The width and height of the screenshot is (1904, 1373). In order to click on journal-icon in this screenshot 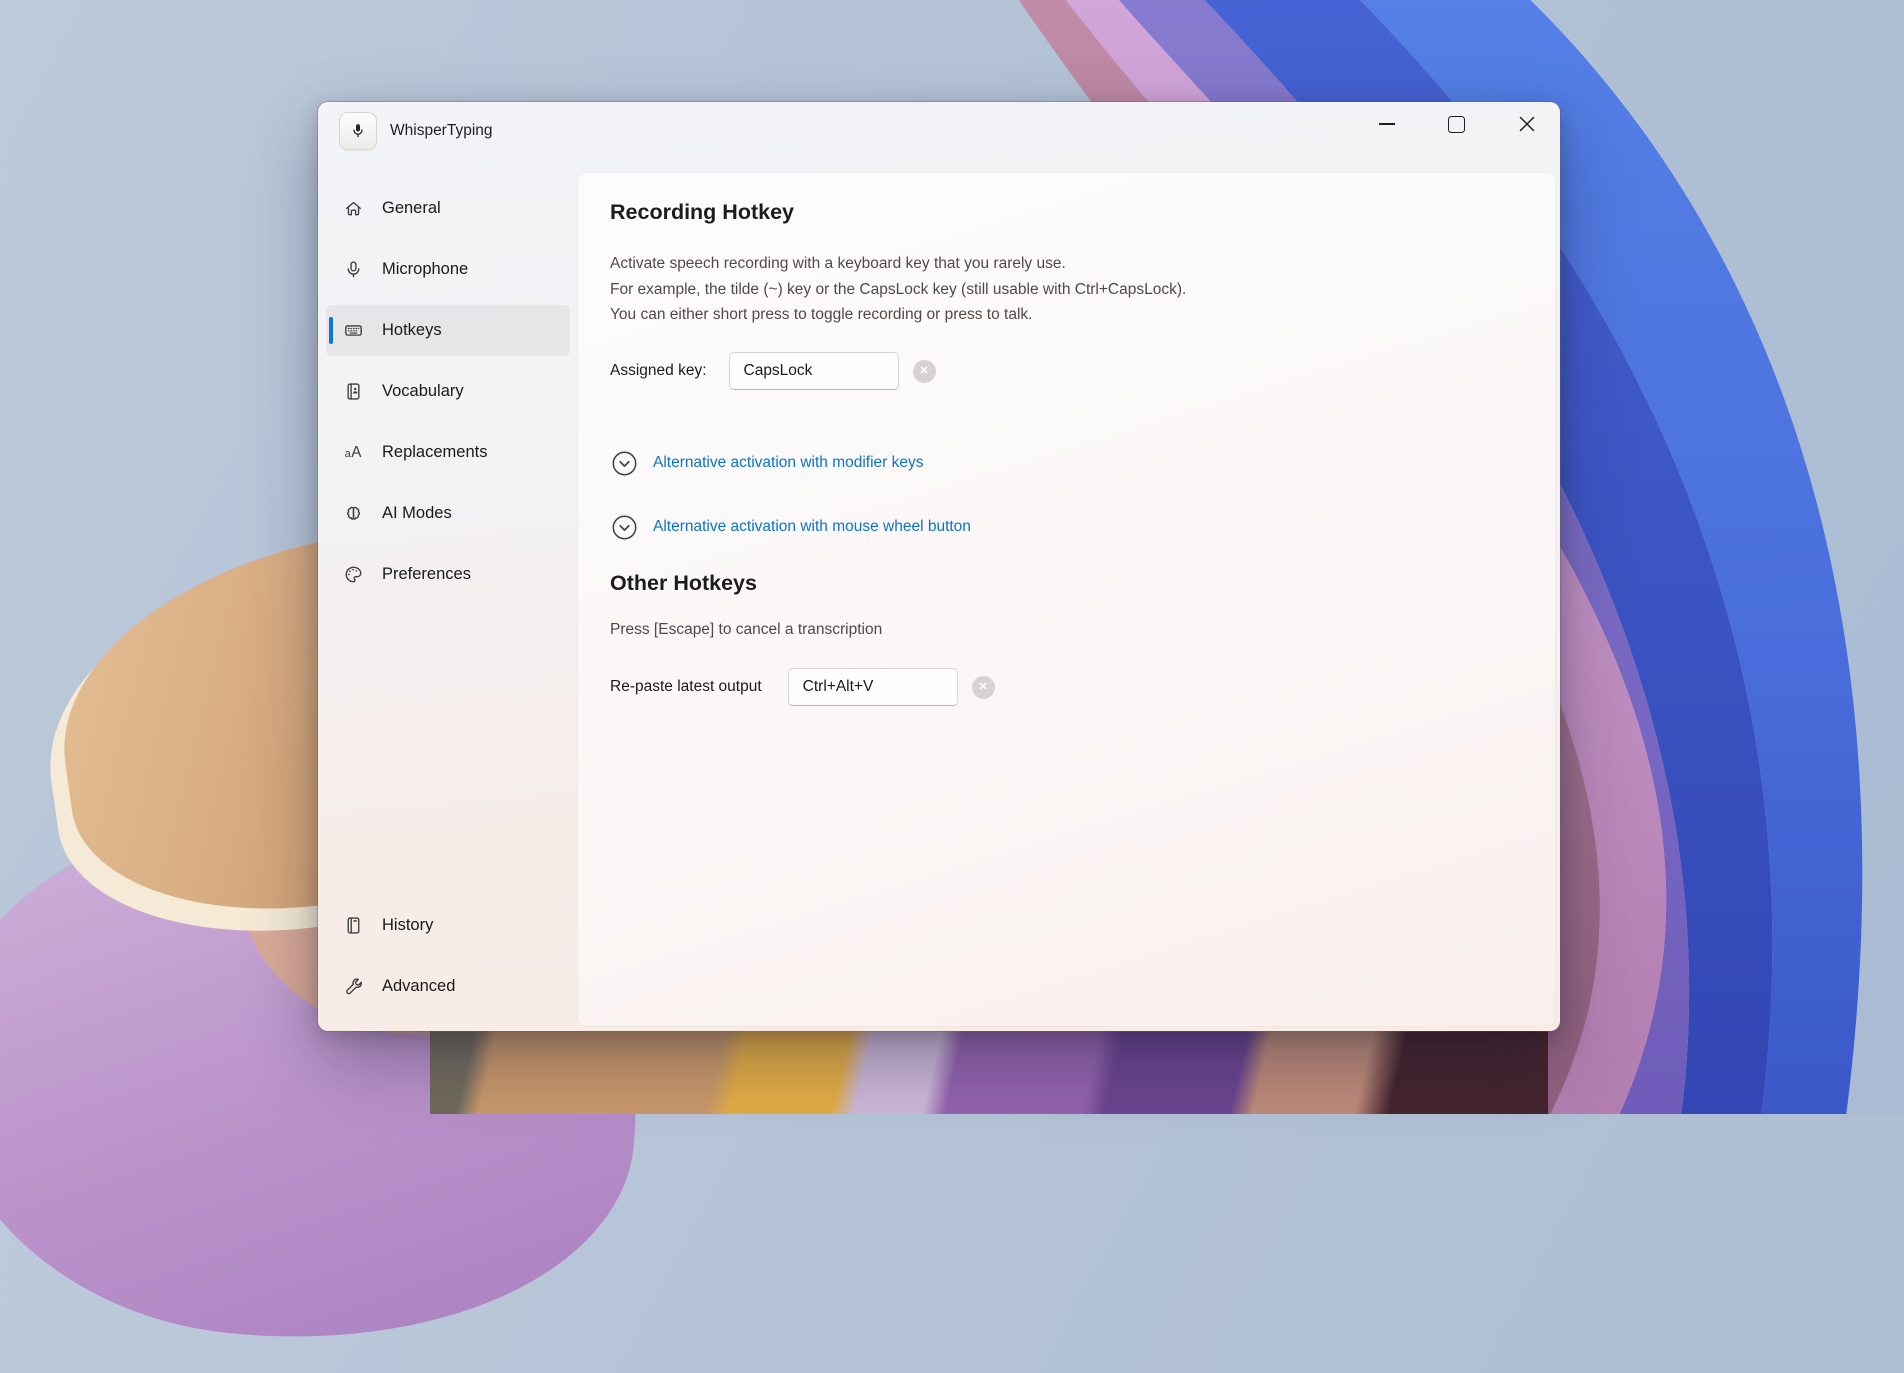, I will do `click(353, 392)`.